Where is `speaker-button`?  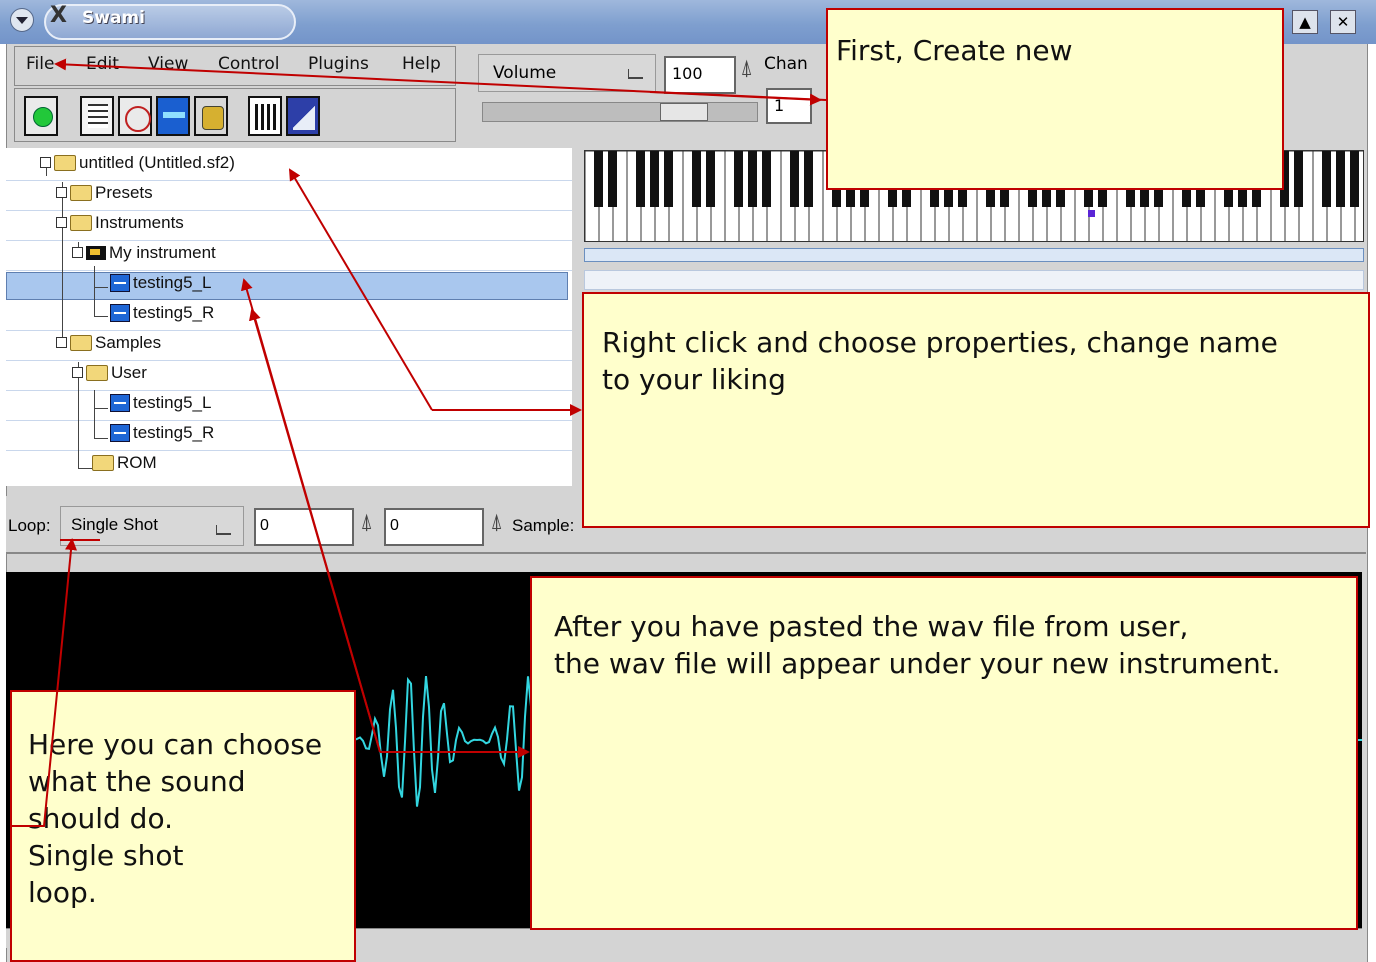 speaker-button is located at coordinates (211, 116).